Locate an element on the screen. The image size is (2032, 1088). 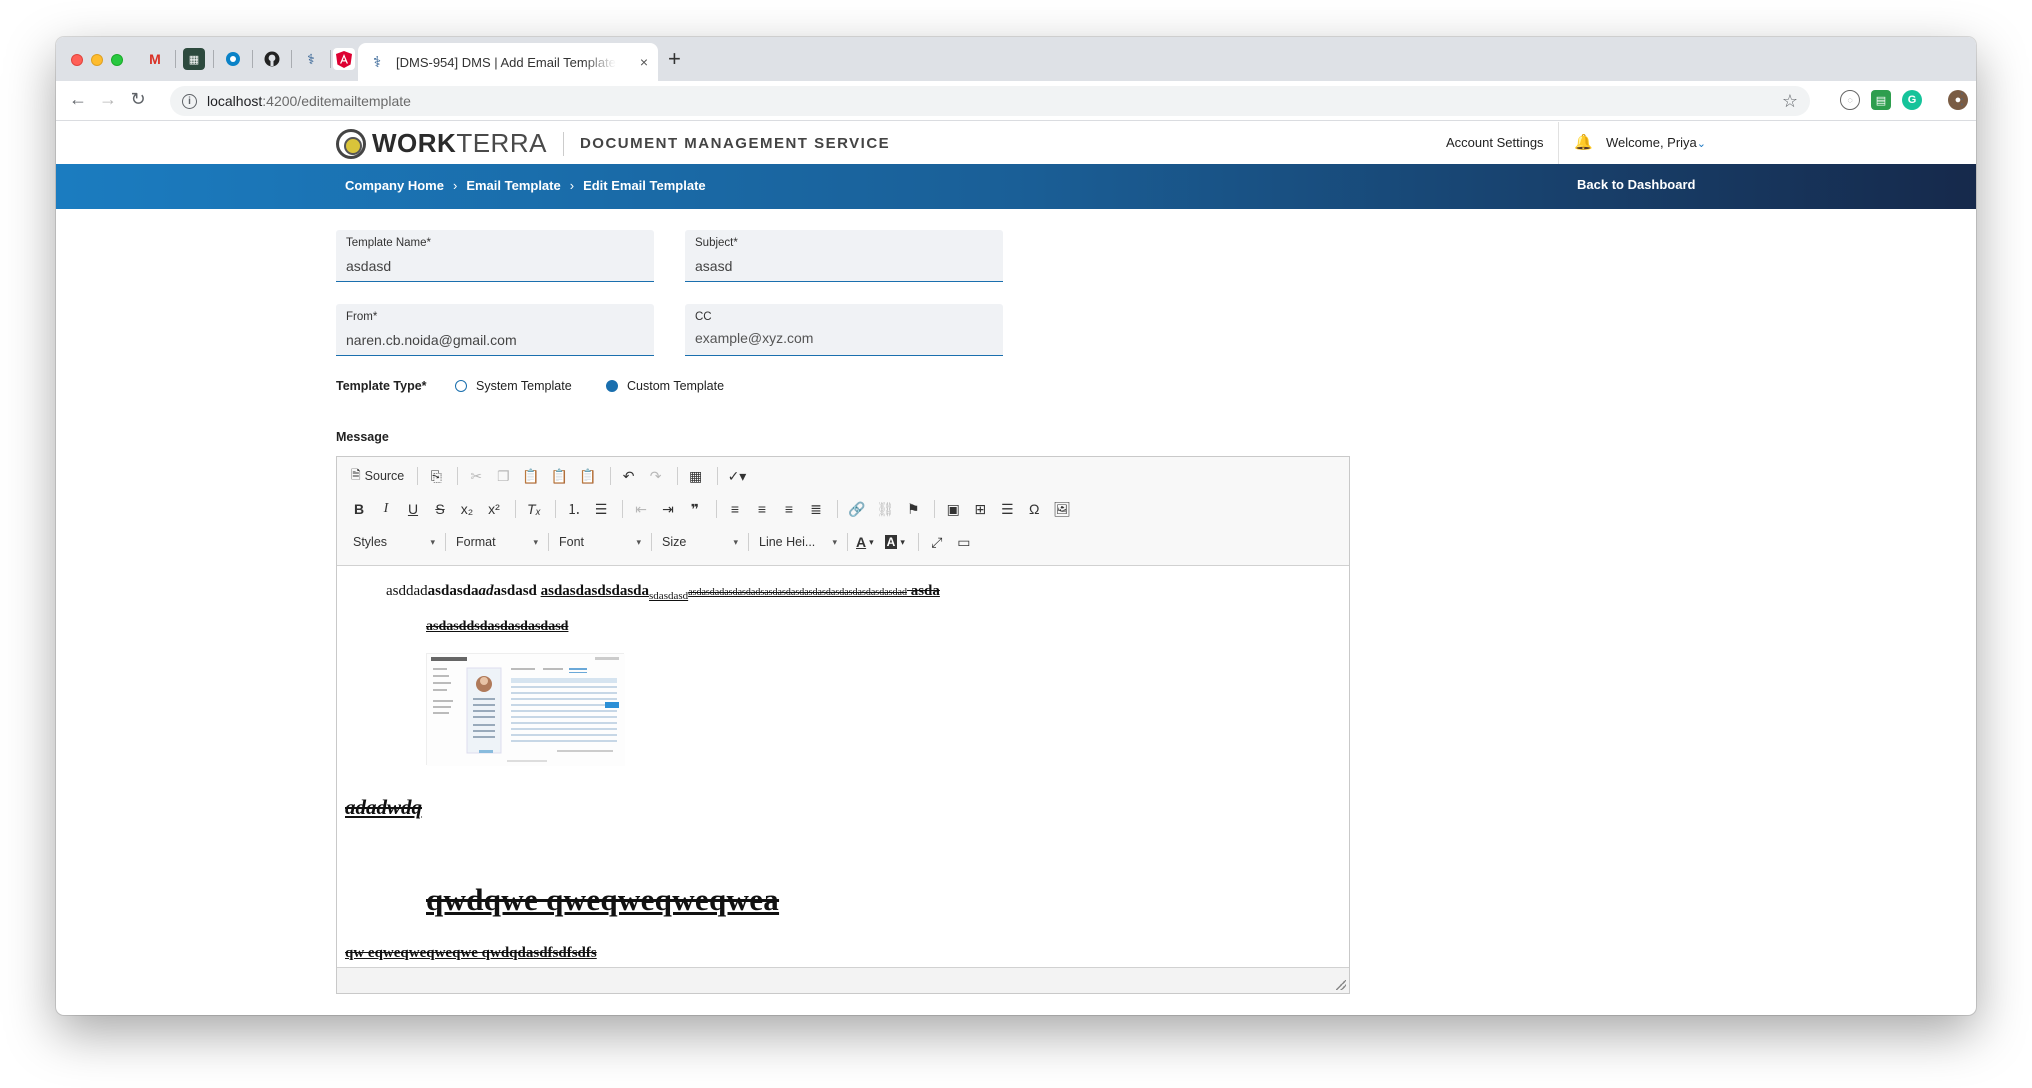
superscript-icon: x² is located at coordinates (494, 509).